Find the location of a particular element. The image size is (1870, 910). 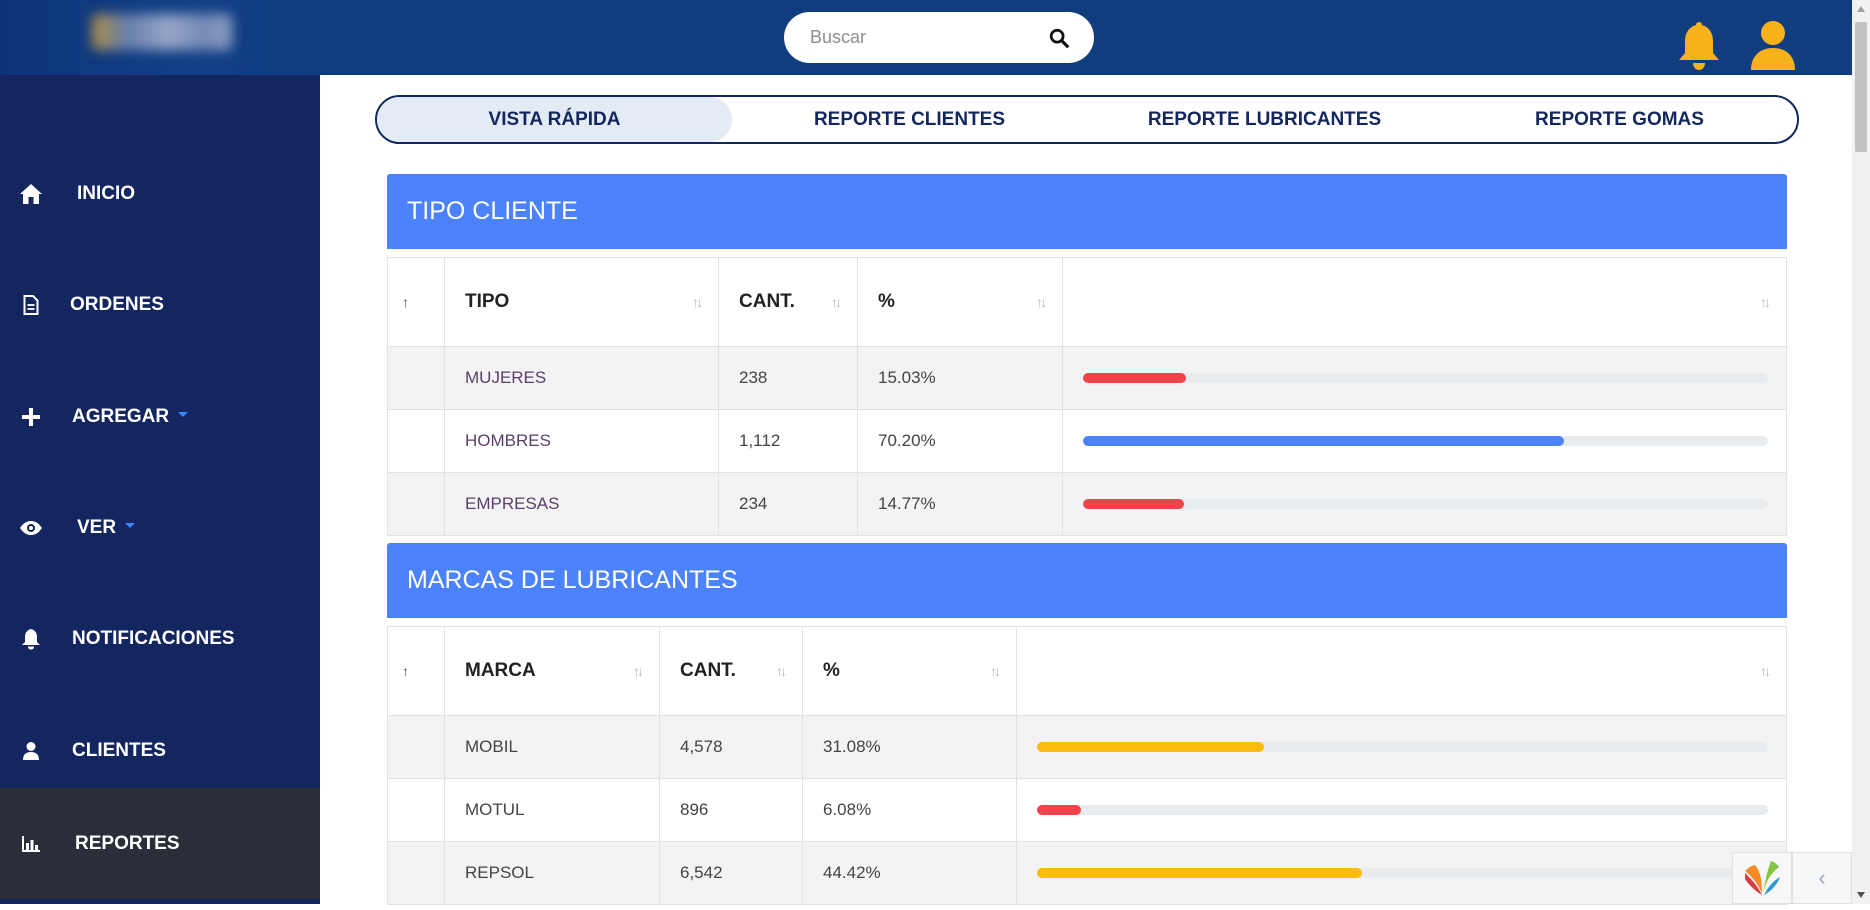

sidebar-item-label: ORDENES is located at coordinates (117, 304).